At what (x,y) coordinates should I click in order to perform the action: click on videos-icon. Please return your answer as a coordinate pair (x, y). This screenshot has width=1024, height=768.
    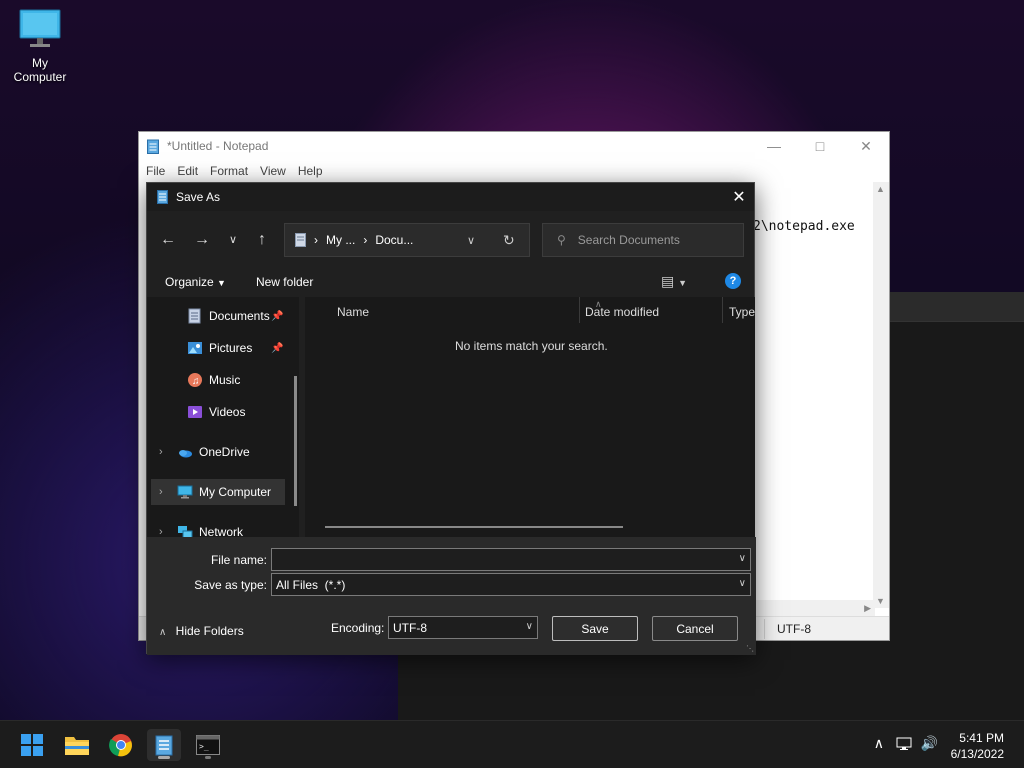
    Looking at the image, I should click on (195, 412).